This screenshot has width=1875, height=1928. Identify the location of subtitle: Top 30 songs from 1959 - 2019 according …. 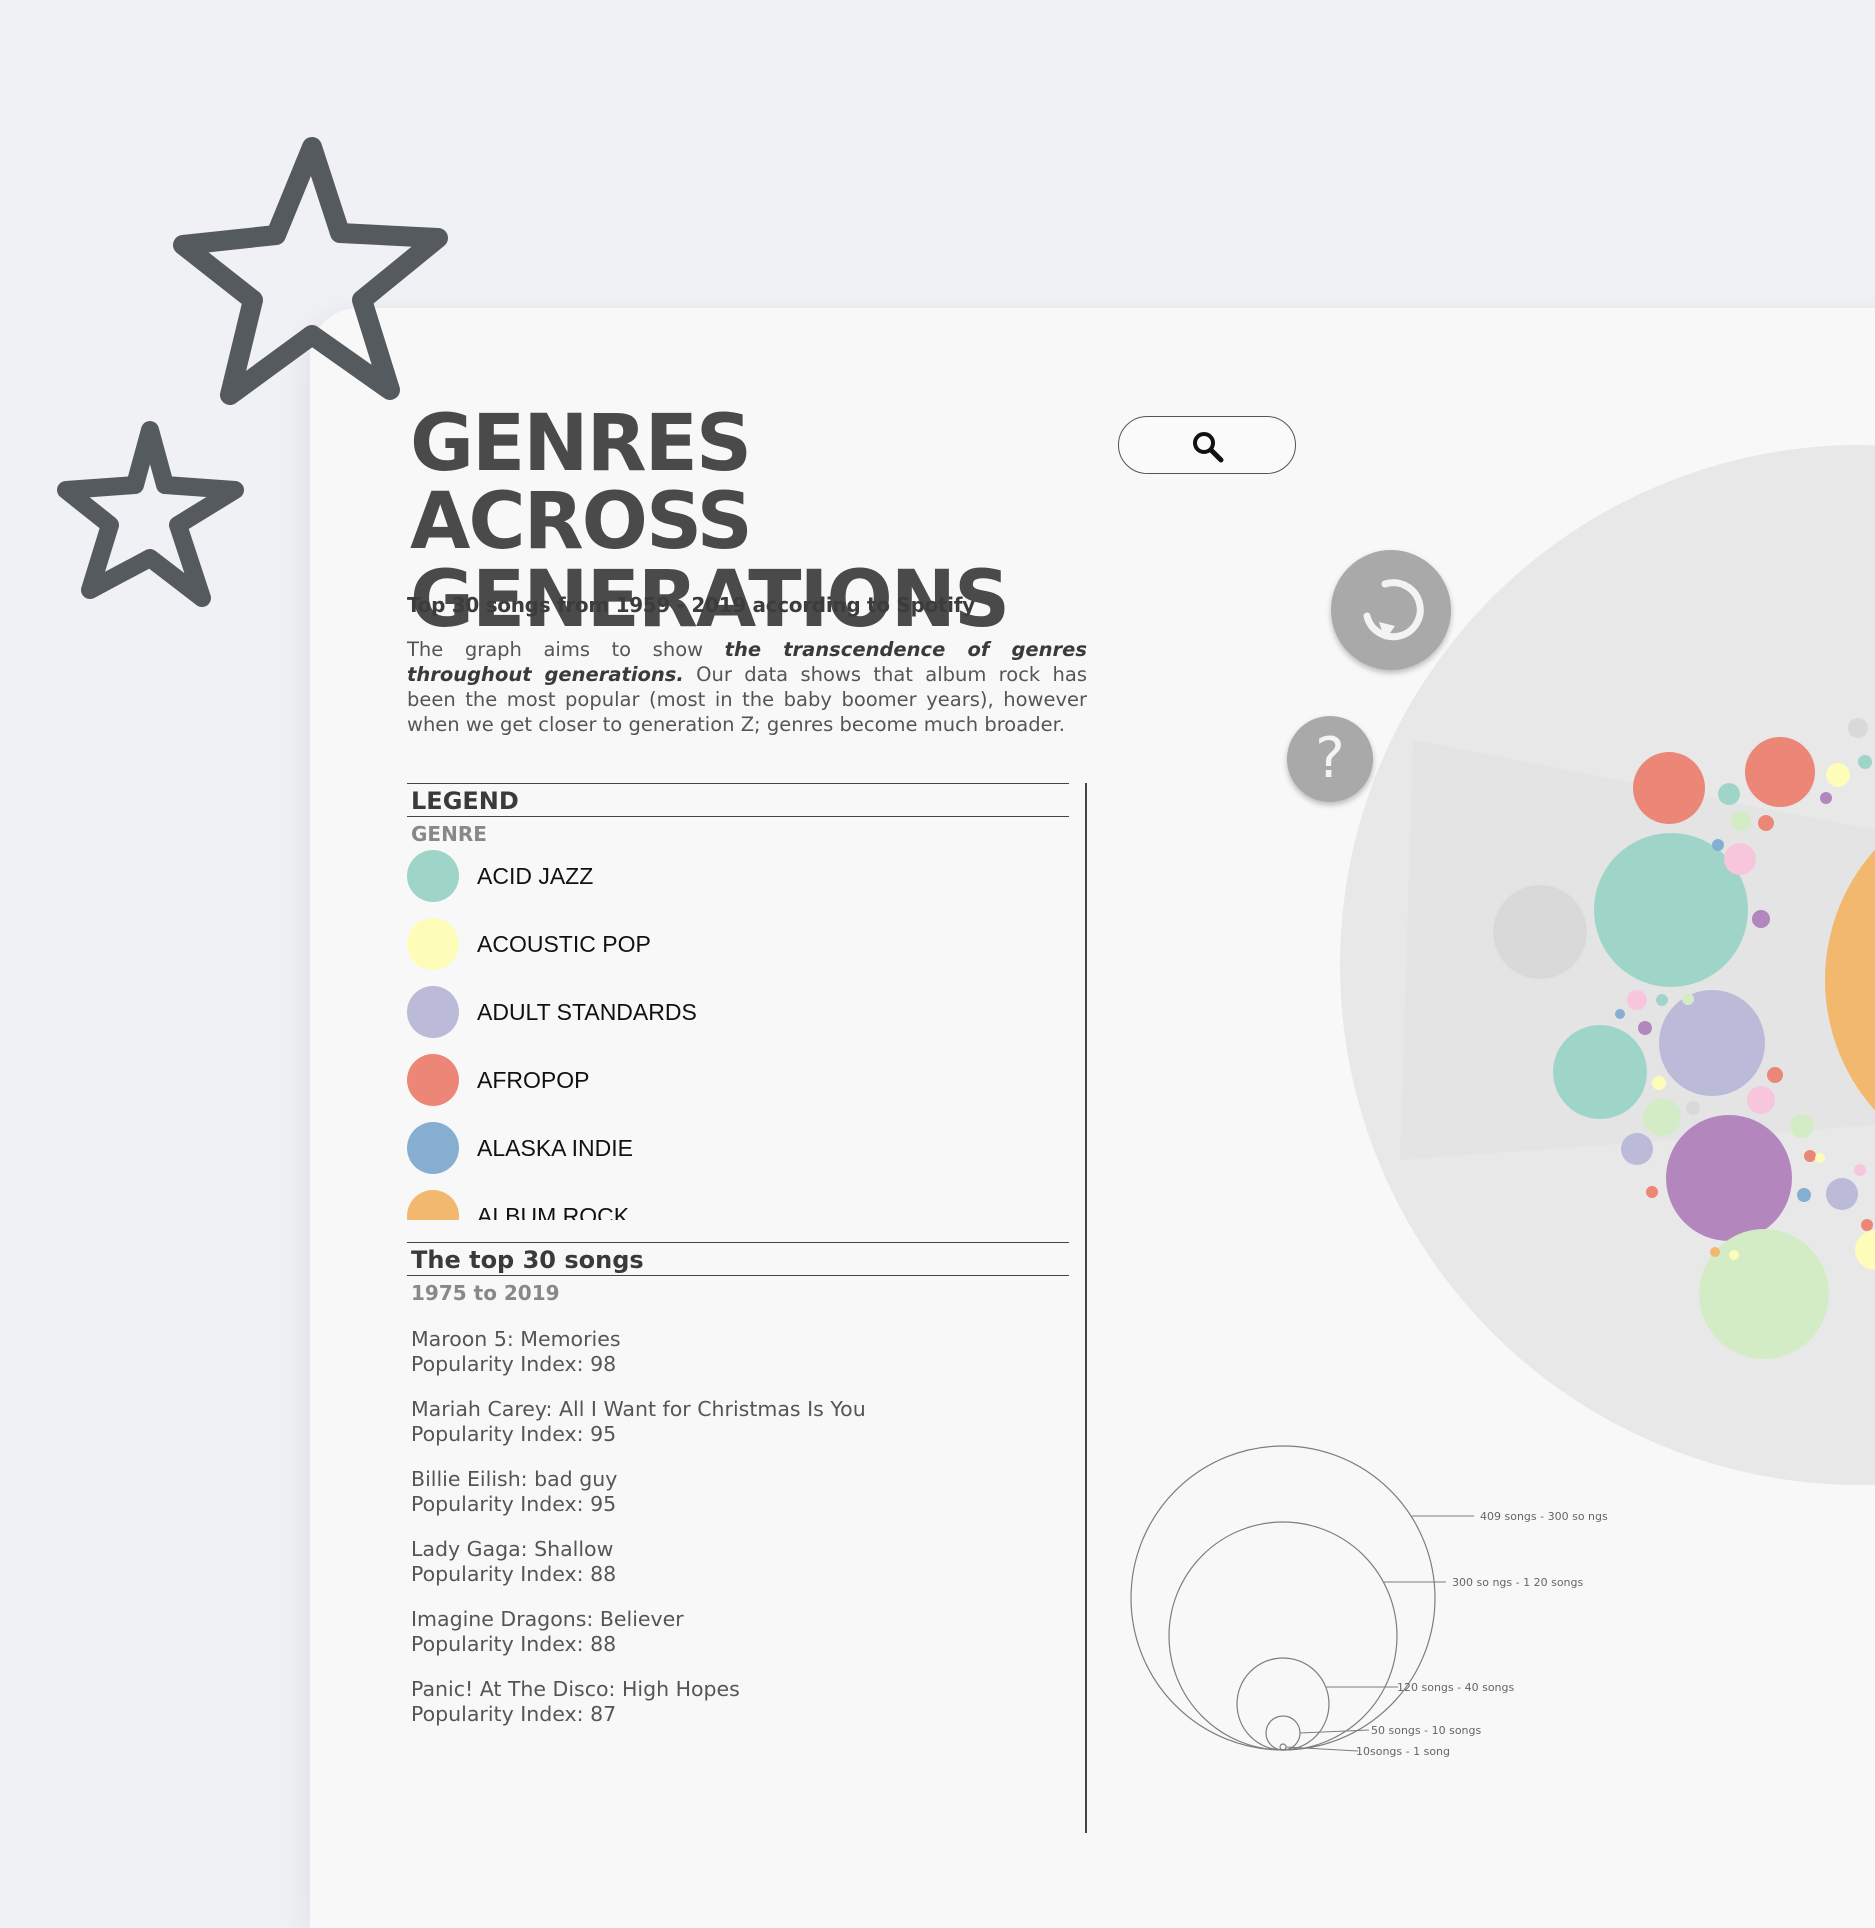
(691, 605).